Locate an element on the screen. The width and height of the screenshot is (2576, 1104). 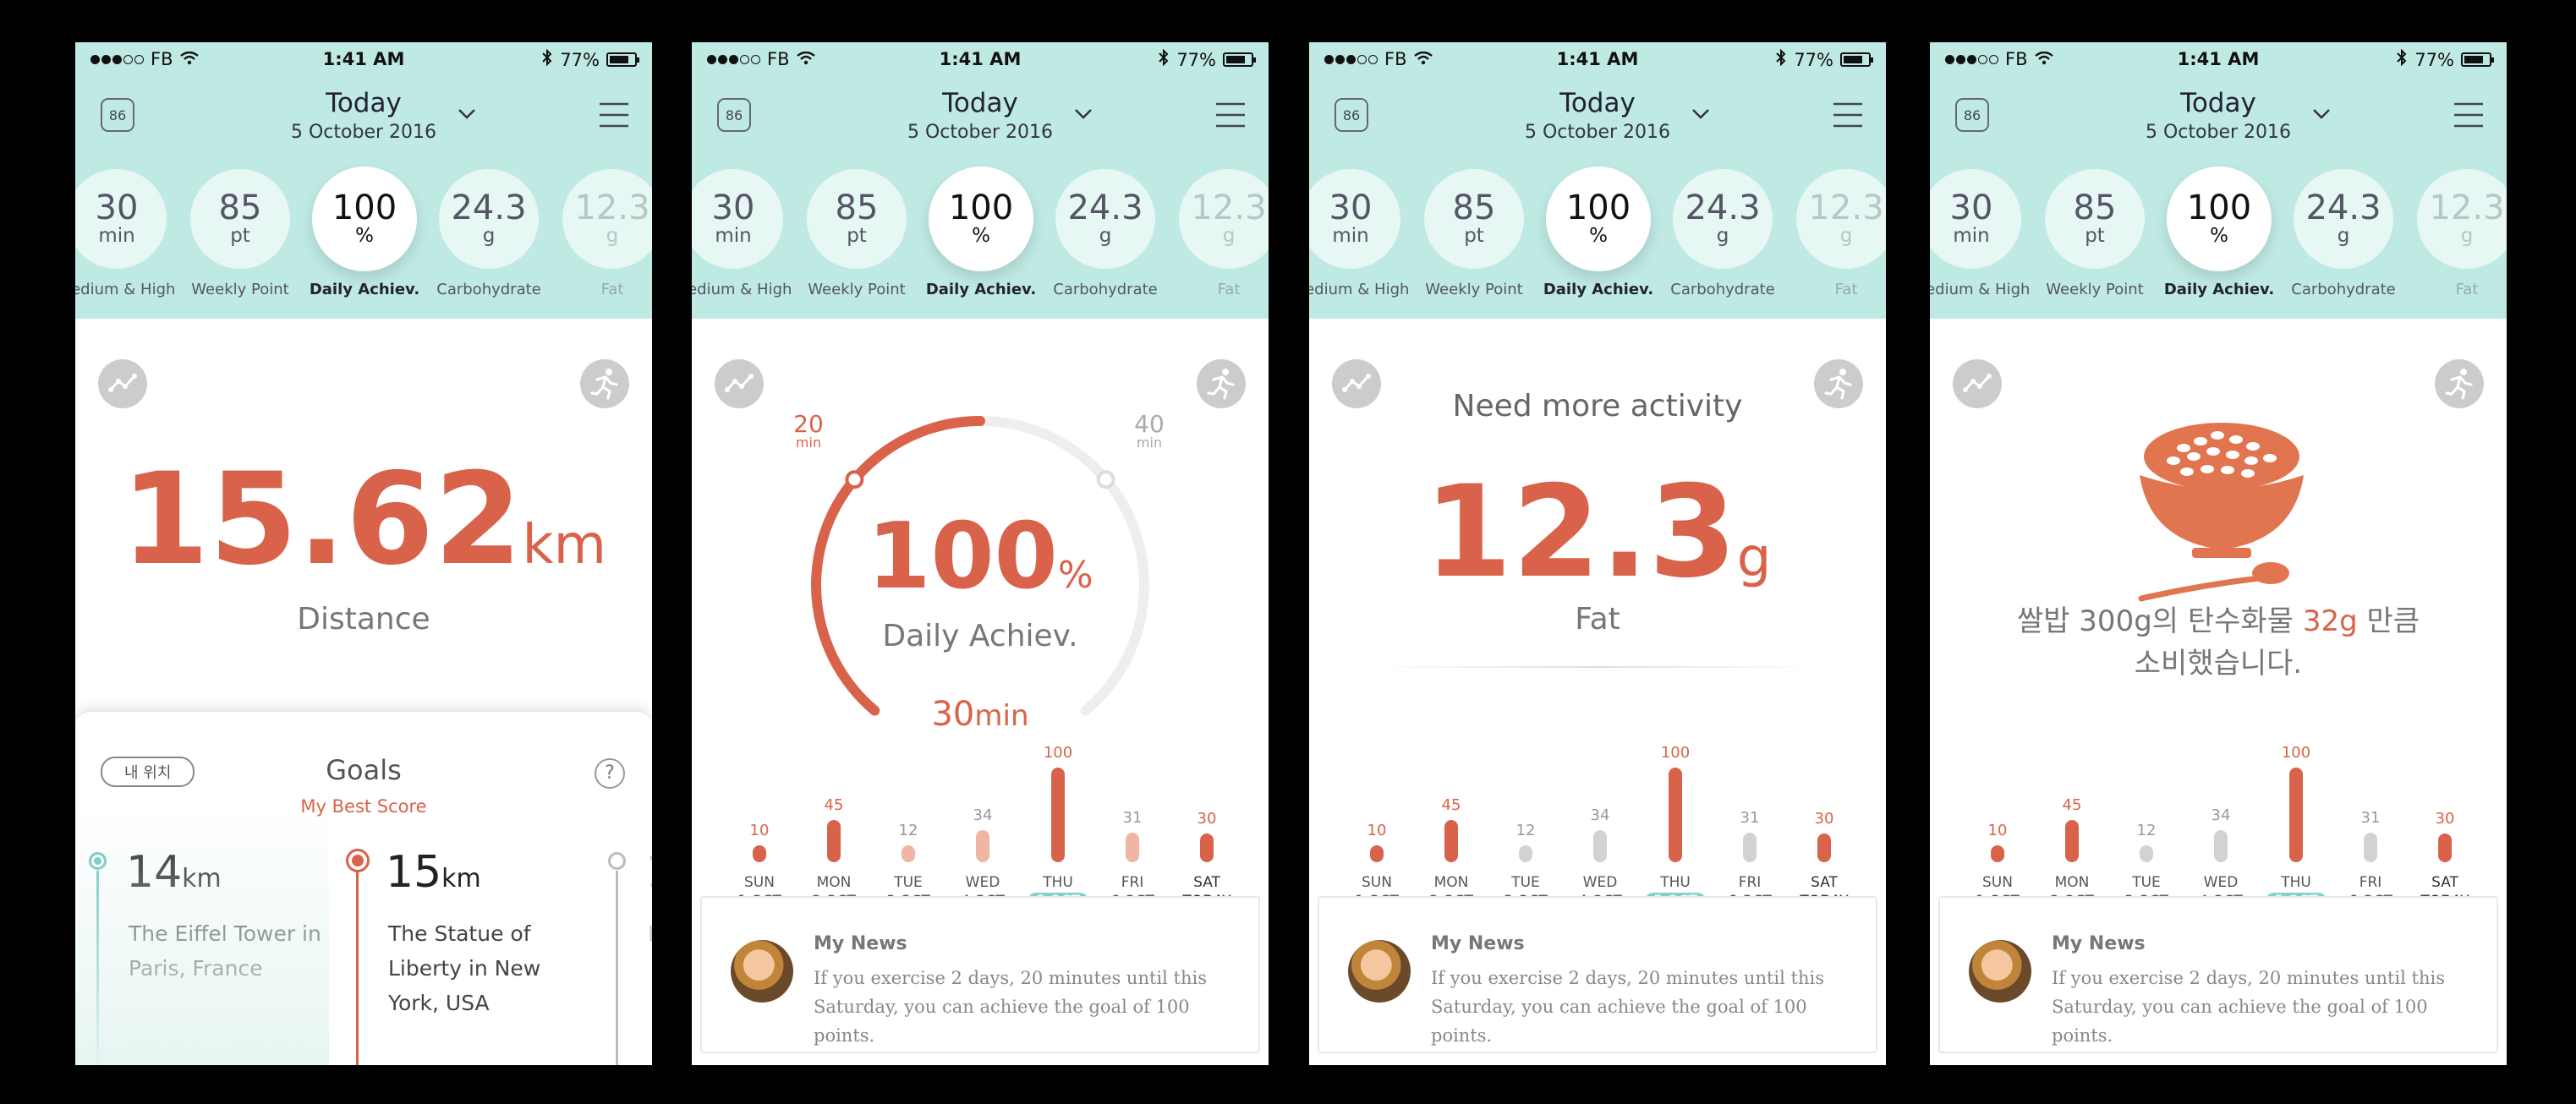
fat-unit: g is located at coordinates (1754, 558).